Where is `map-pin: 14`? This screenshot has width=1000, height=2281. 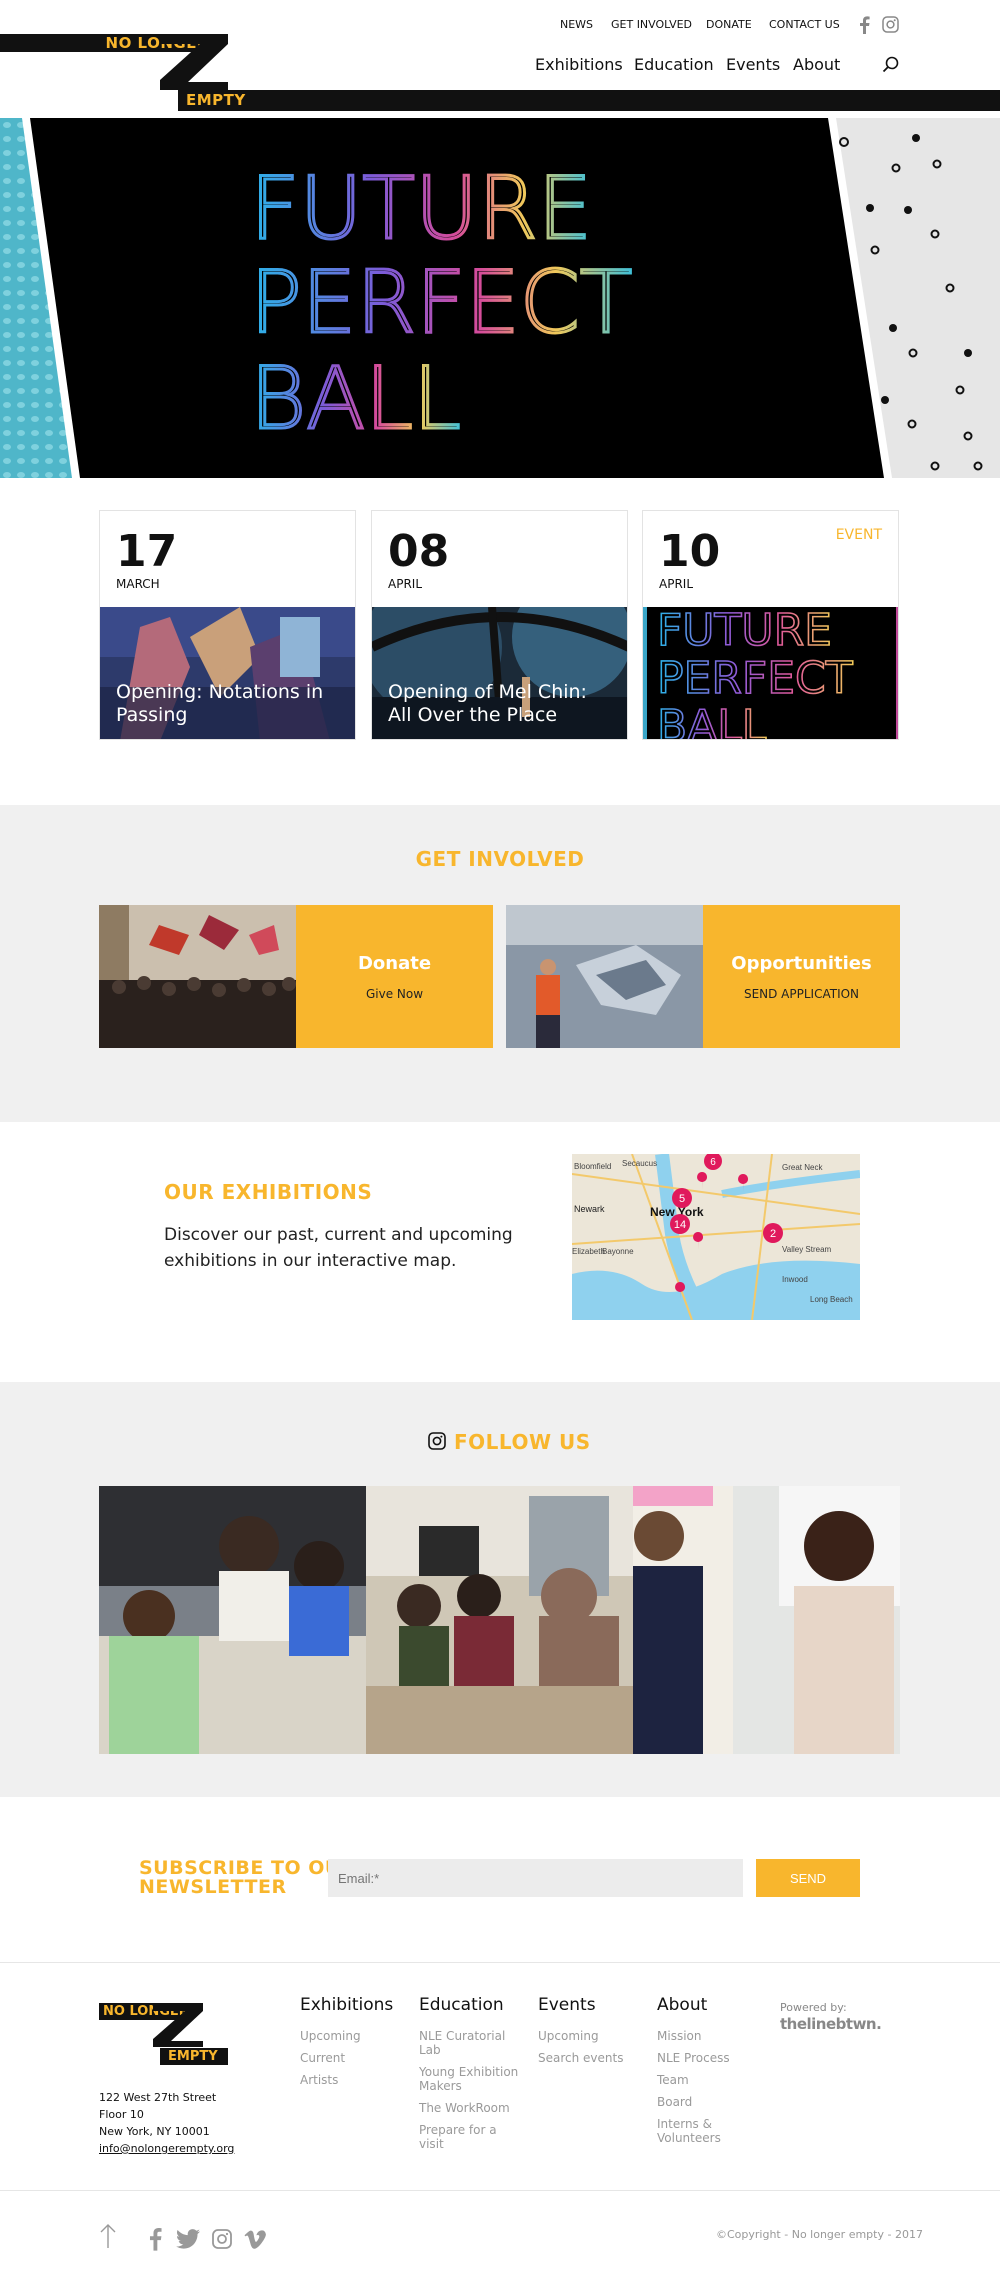 map-pin: 14 is located at coordinates (680, 1224).